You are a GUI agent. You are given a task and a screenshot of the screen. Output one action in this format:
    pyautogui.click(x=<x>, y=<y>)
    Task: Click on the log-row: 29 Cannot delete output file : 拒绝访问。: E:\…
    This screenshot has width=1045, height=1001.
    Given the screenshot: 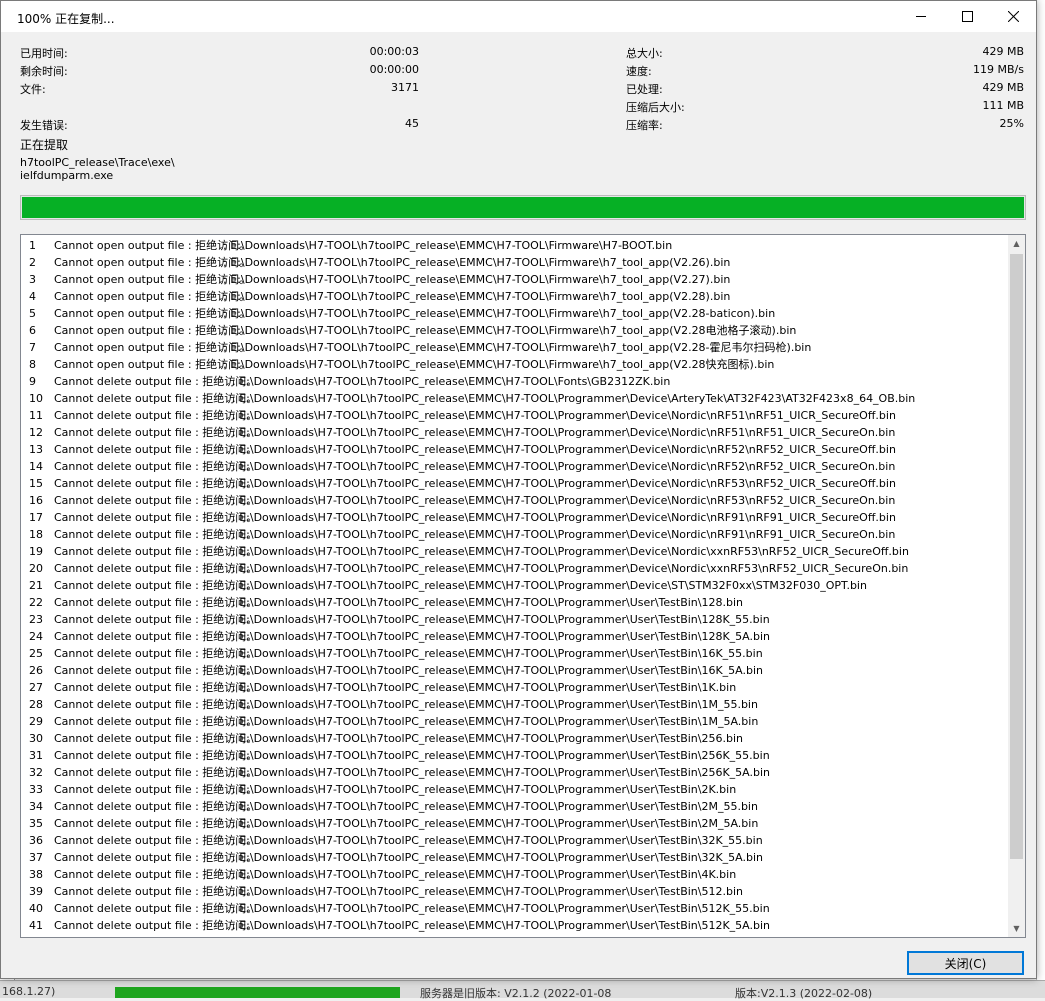 What is the action you would take?
    pyautogui.click(x=514, y=721)
    